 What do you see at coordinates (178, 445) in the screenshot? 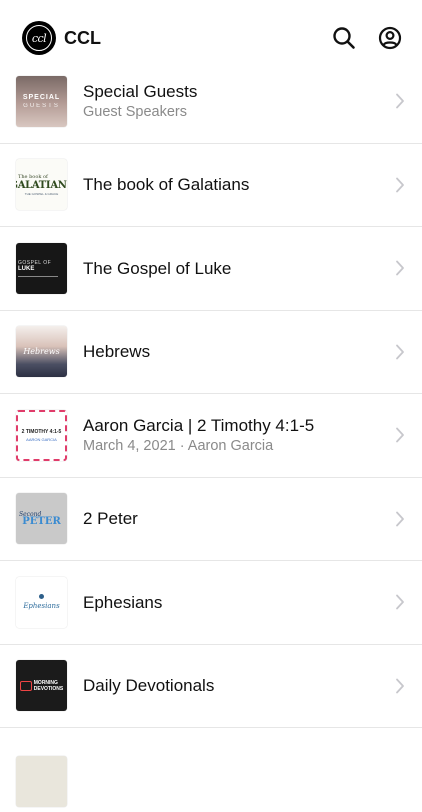
I see `item-subtitle: March 4, 2021 · Aaron Garcia` at bounding box center [178, 445].